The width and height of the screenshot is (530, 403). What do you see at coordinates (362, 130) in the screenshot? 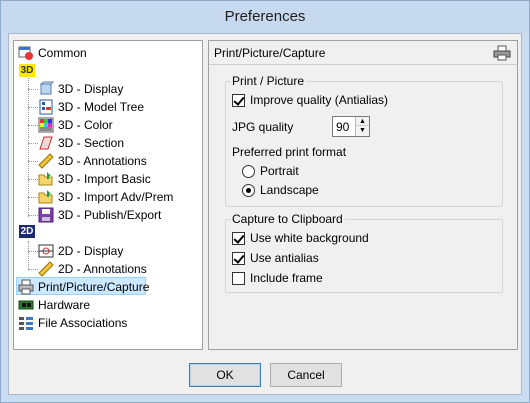
I see `spin-down-arrow-icon: ▼` at bounding box center [362, 130].